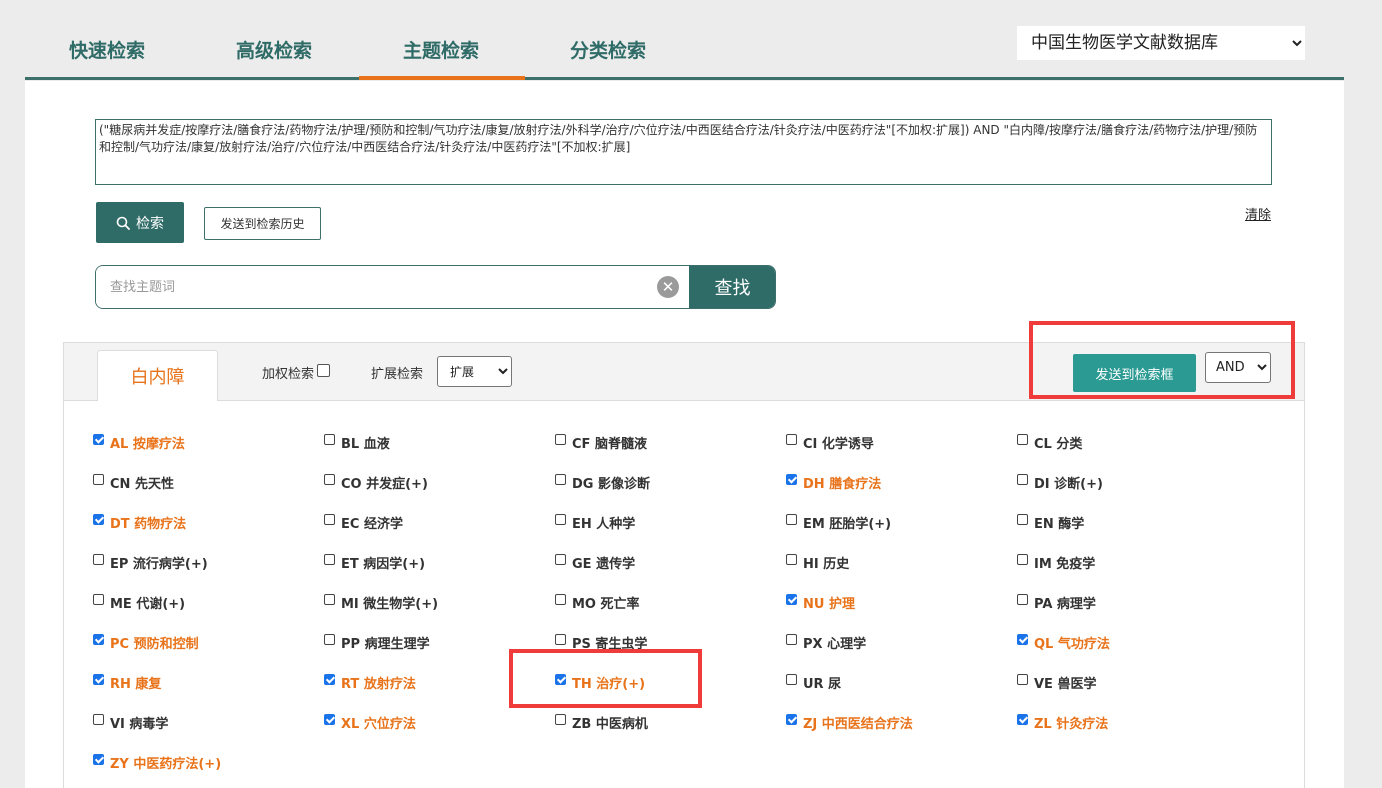 The height and width of the screenshot is (788, 1382). I want to click on subheading-dh: DH 膳食疗法, so click(833, 482).